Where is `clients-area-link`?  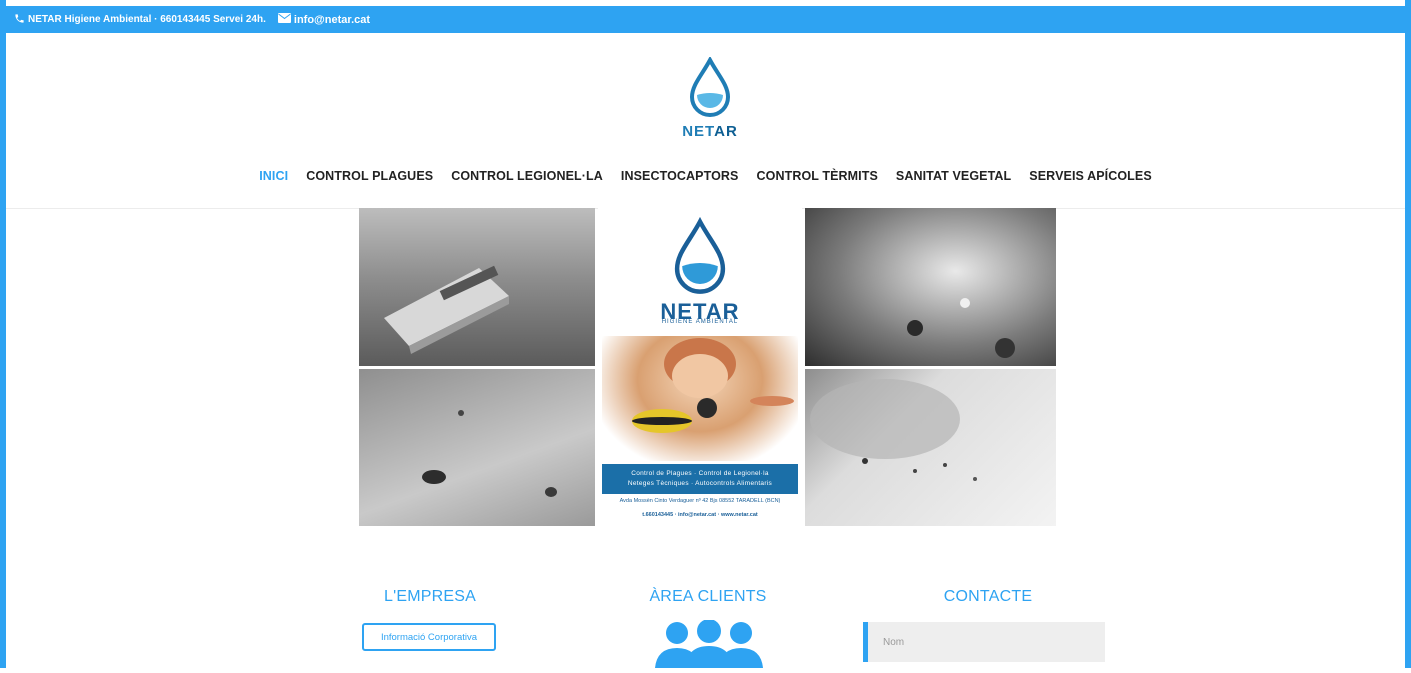
clients-area-link is located at coordinates (709, 646).